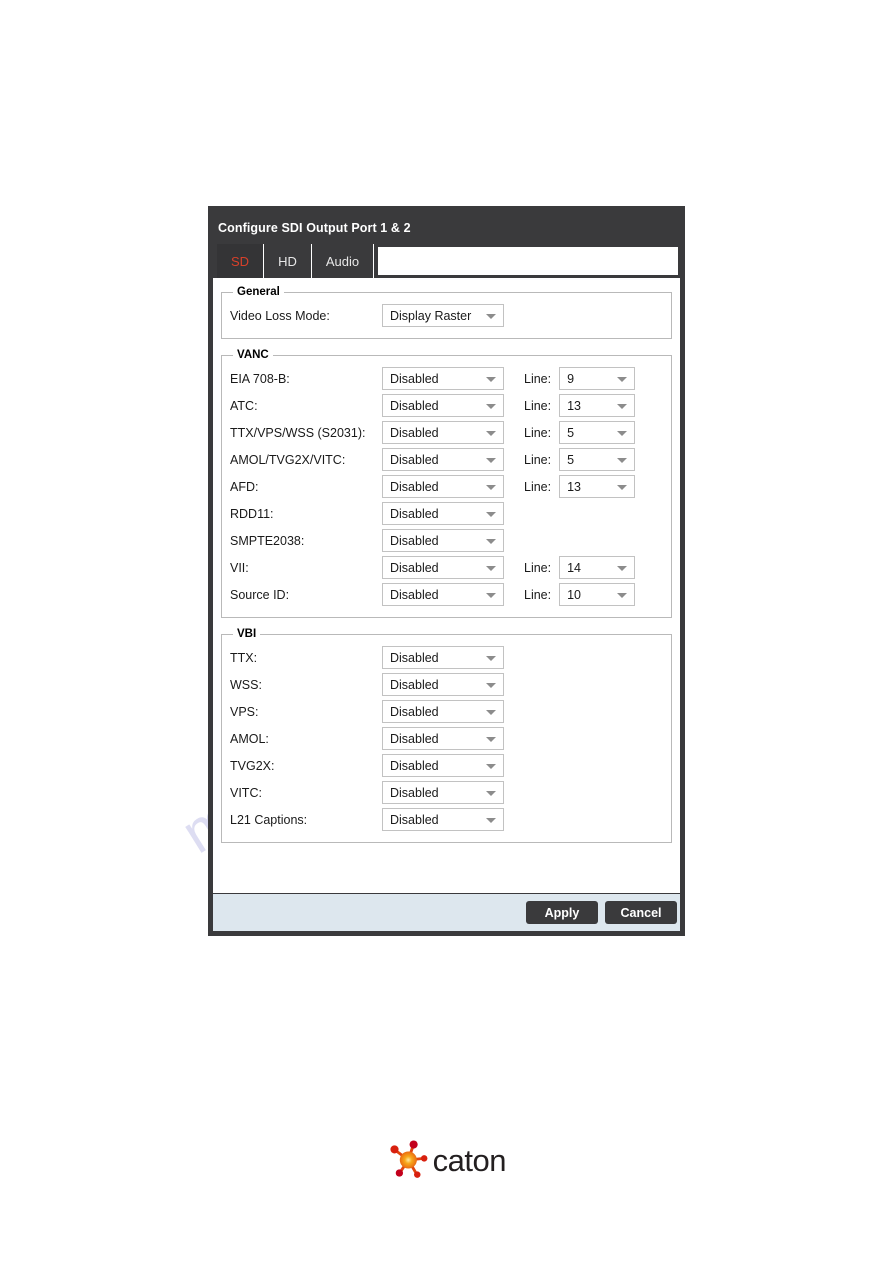 The width and height of the screenshot is (893, 1263). I want to click on label-vps: VPS:, so click(244, 711).